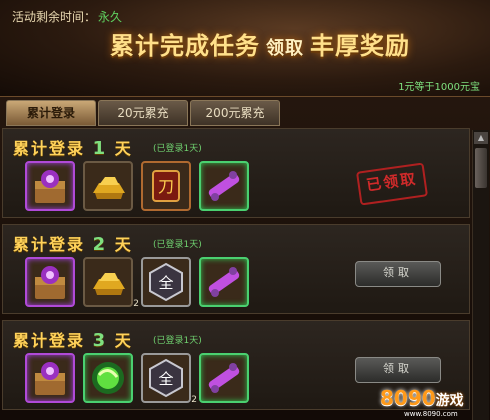  What do you see at coordinates (110, 17) in the screenshot?
I see `timer-value: 永久` at bounding box center [110, 17].